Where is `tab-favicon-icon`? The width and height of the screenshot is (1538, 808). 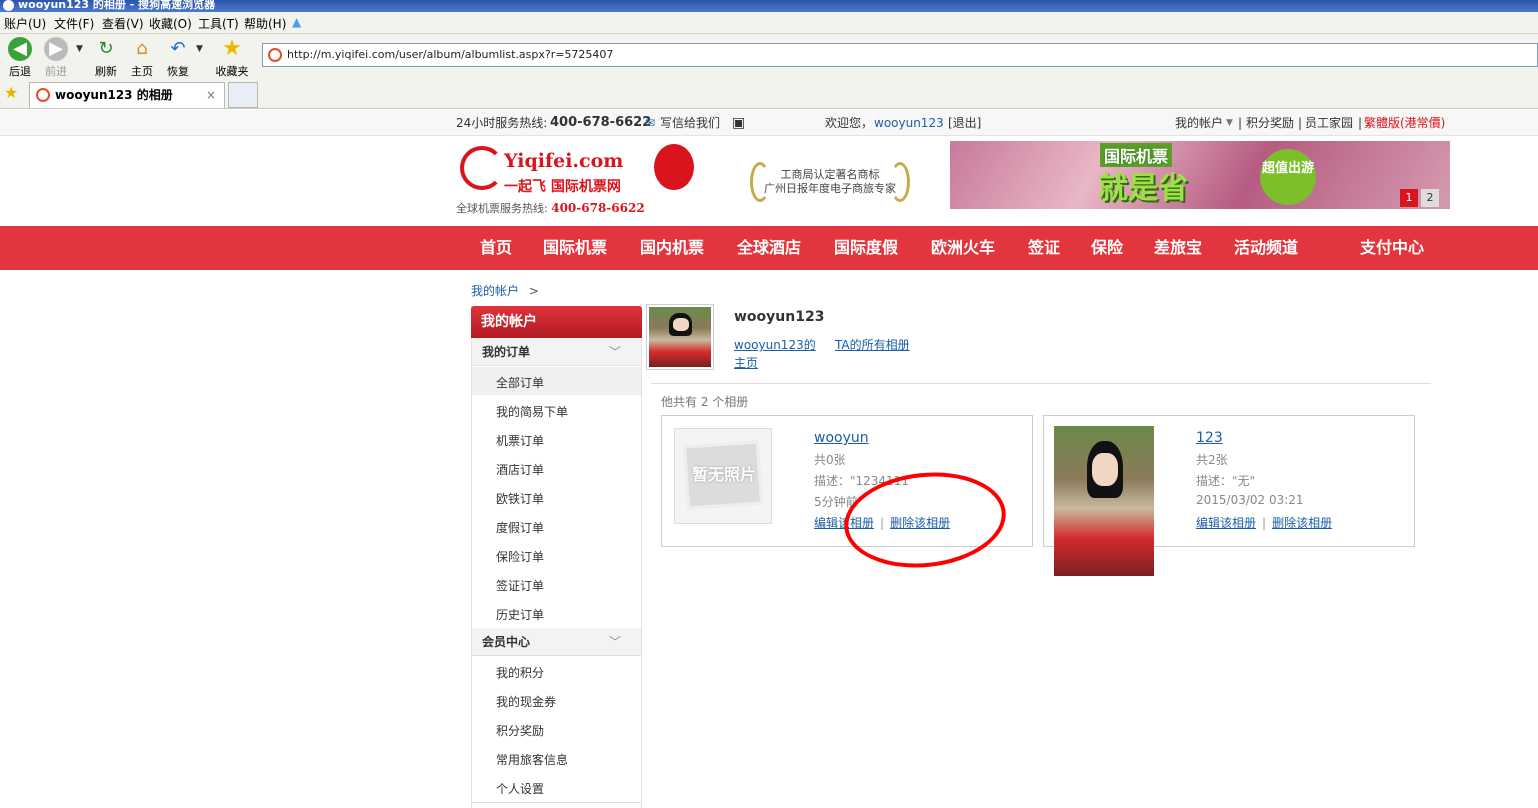 tab-favicon-icon is located at coordinates (43, 95).